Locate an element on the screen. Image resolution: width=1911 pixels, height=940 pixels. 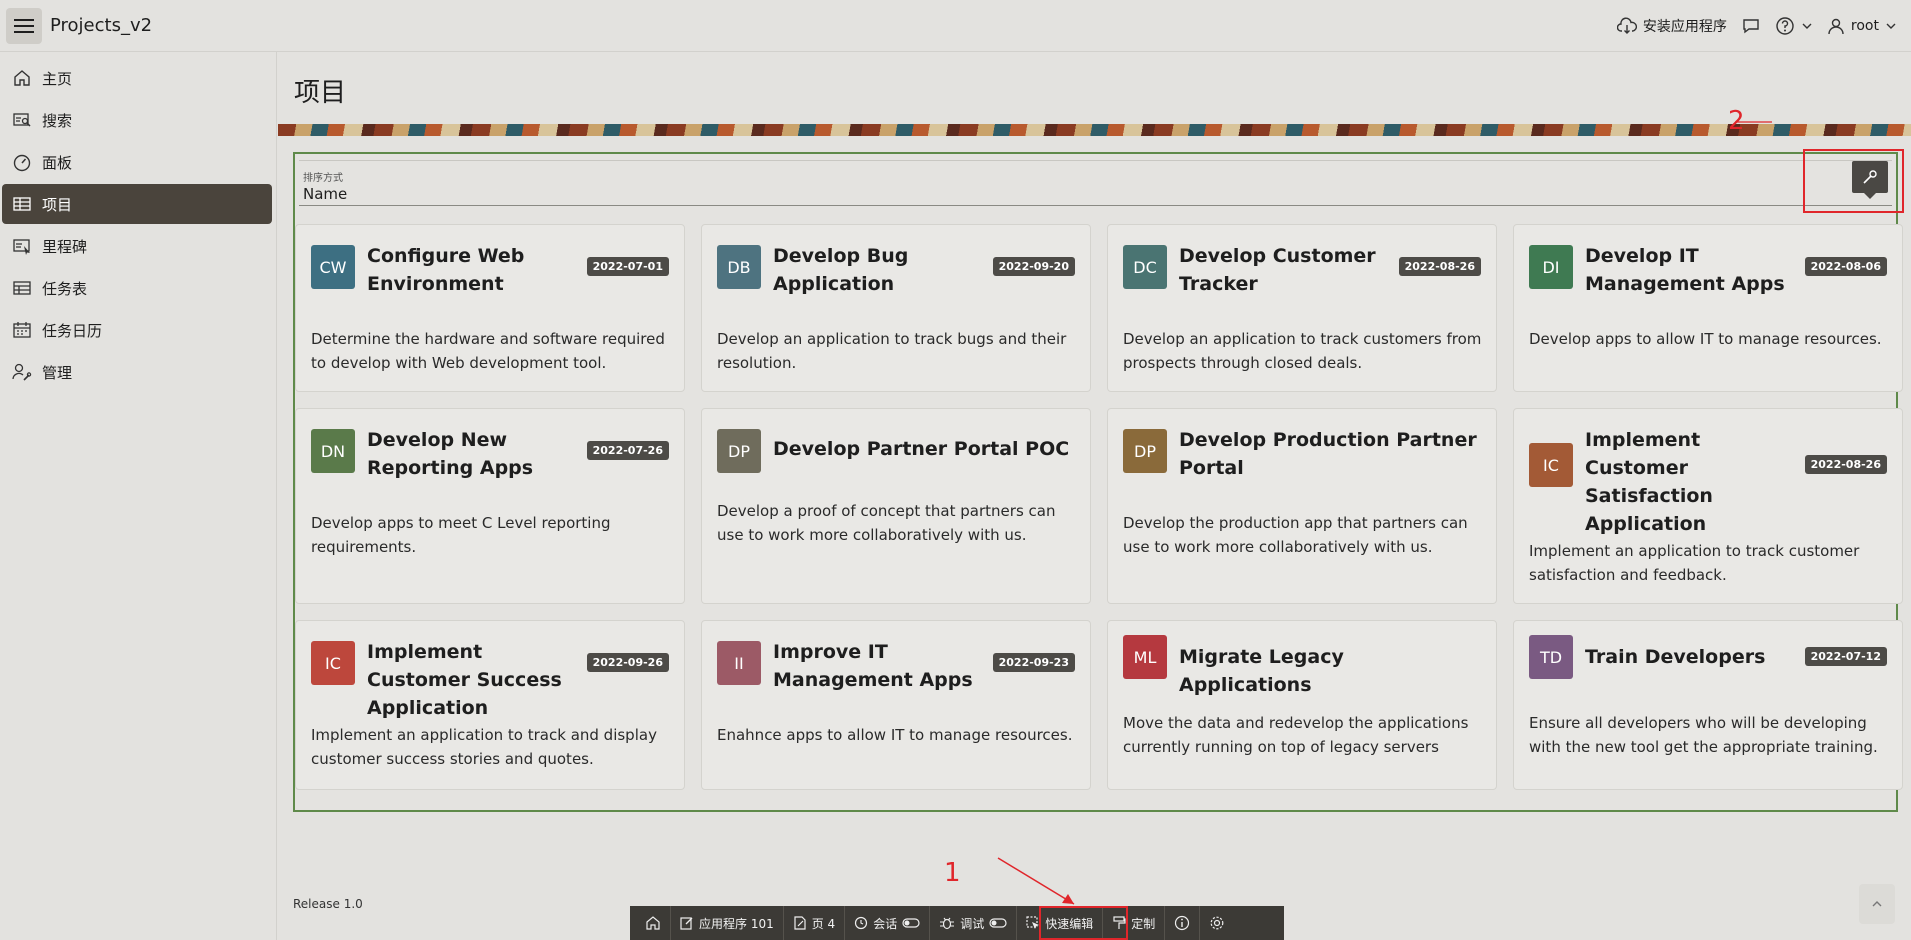
feedback-button is located at coordinates (1751, 26).